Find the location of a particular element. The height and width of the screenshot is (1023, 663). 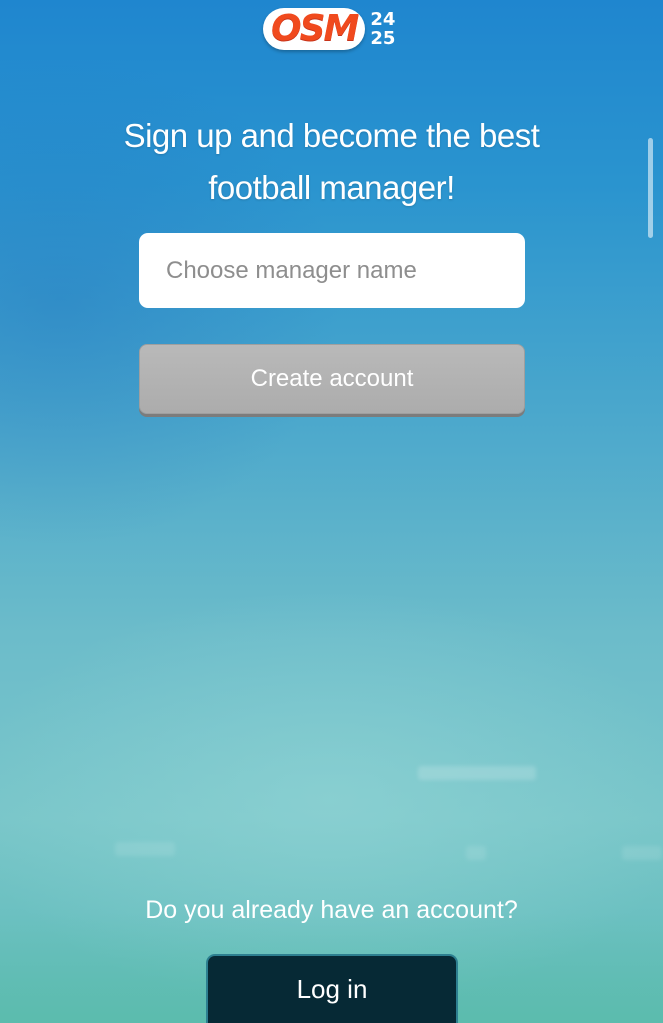

headline-line-1: Sign up and become the best is located at coordinates (331, 135).